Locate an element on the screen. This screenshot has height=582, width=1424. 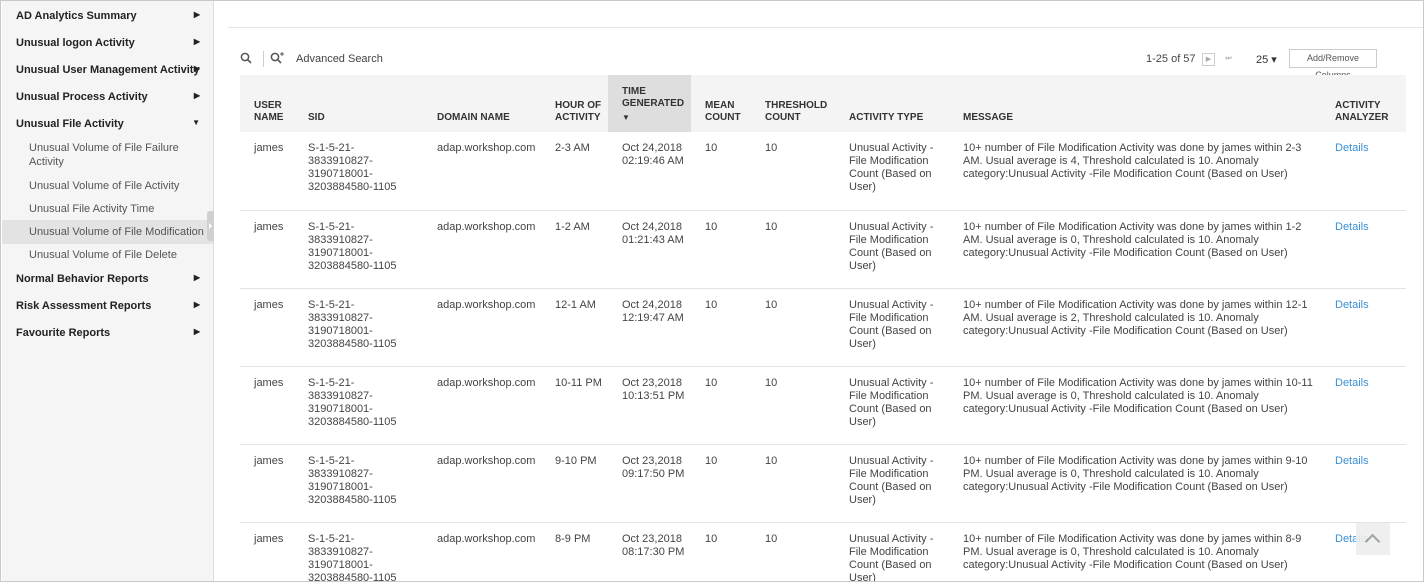
next-page-button: ▶ is located at coordinates (1208, 59).